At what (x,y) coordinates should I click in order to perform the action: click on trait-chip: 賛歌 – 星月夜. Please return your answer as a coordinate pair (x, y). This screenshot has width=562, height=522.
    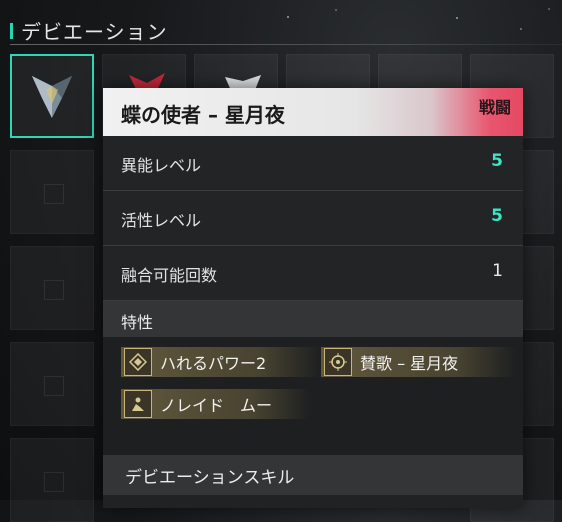
    Looking at the image, I should click on (418, 362).